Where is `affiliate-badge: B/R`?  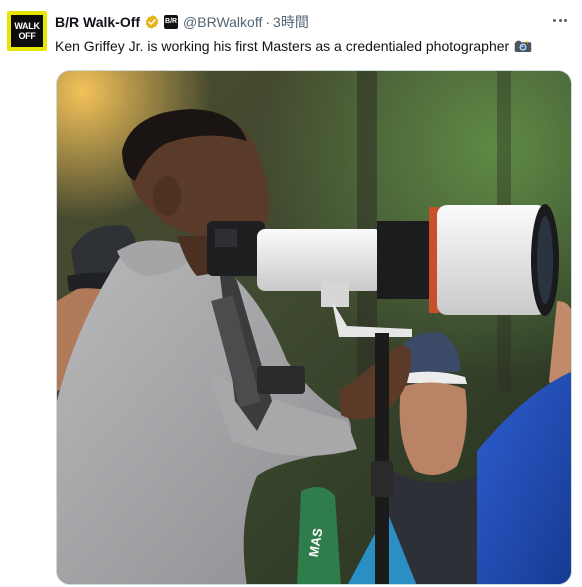 affiliate-badge: B/R is located at coordinates (171, 22).